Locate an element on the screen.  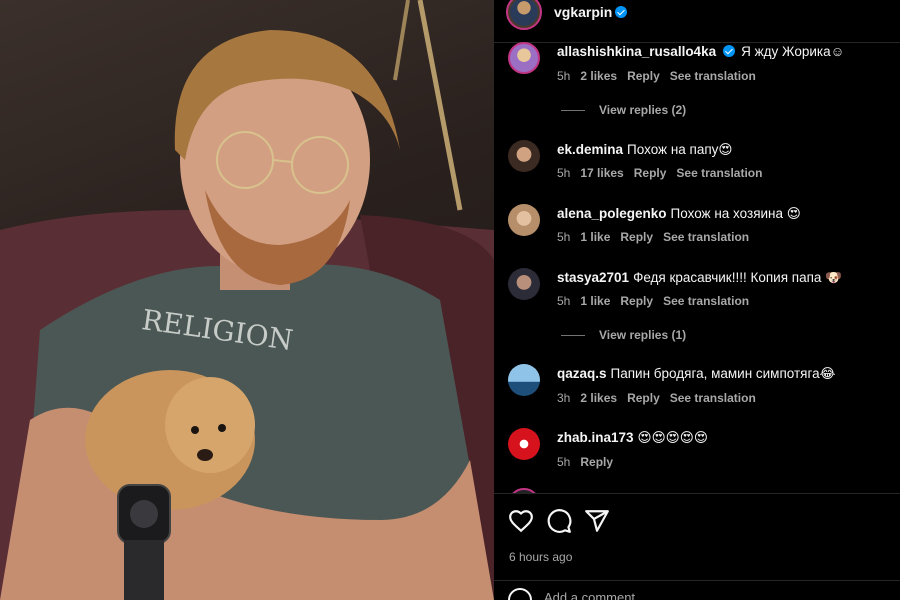
comment-text: Похож на папу😍 is located at coordinates (680, 149).